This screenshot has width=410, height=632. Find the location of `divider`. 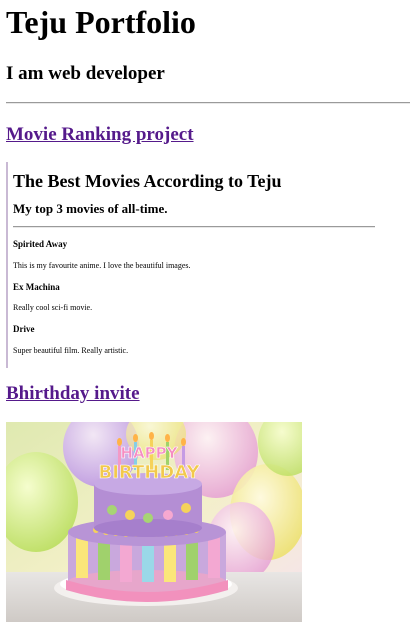

divider is located at coordinates (208, 103).